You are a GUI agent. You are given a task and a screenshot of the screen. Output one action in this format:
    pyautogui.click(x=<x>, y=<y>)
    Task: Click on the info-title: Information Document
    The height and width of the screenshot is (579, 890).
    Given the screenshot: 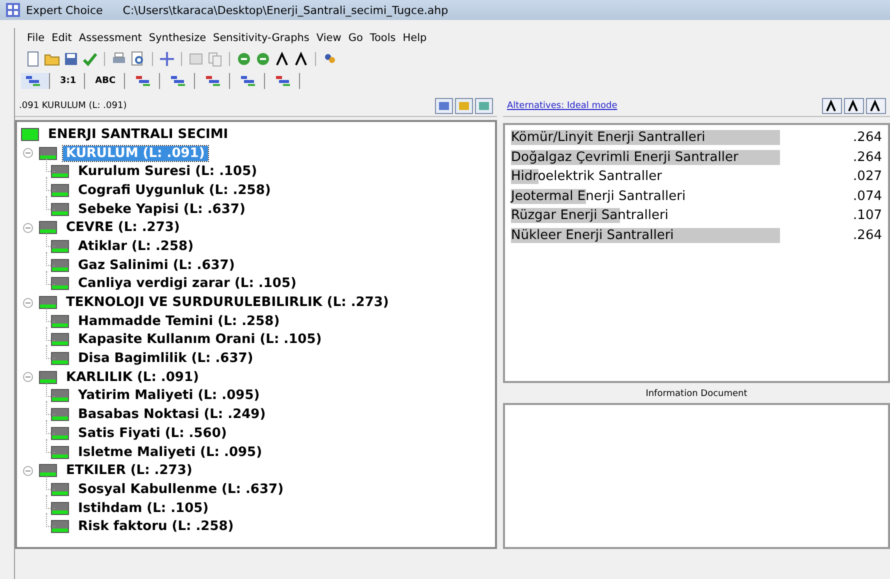 What is the action you would take?
    pyautogui.click(x=696, y=394)
    